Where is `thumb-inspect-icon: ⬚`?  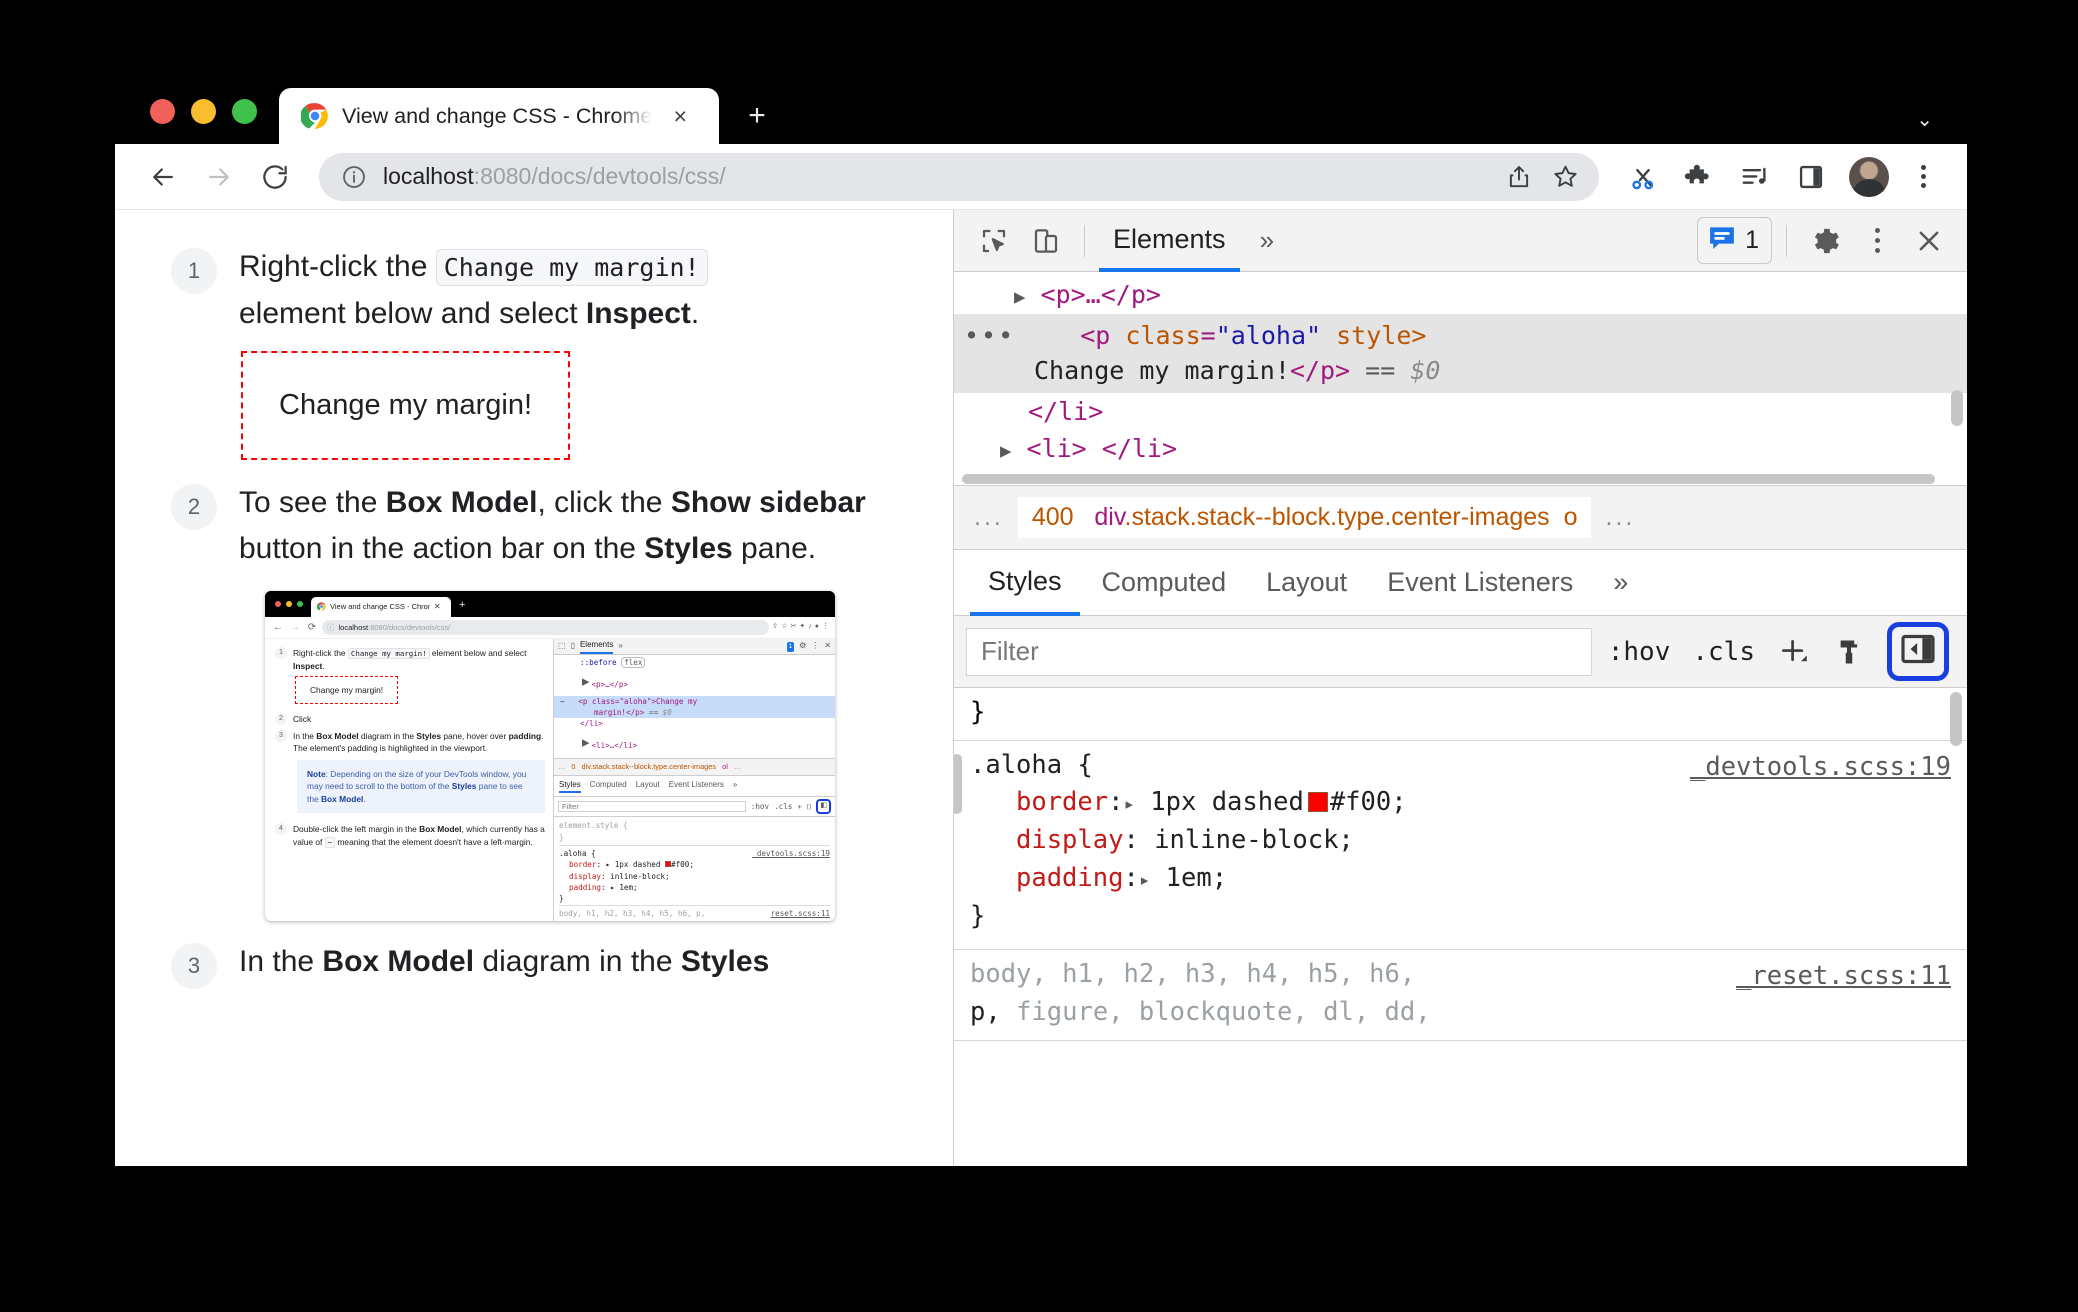
thumb-inspect-icon: ⬚ is located at coordinates (562, 646).